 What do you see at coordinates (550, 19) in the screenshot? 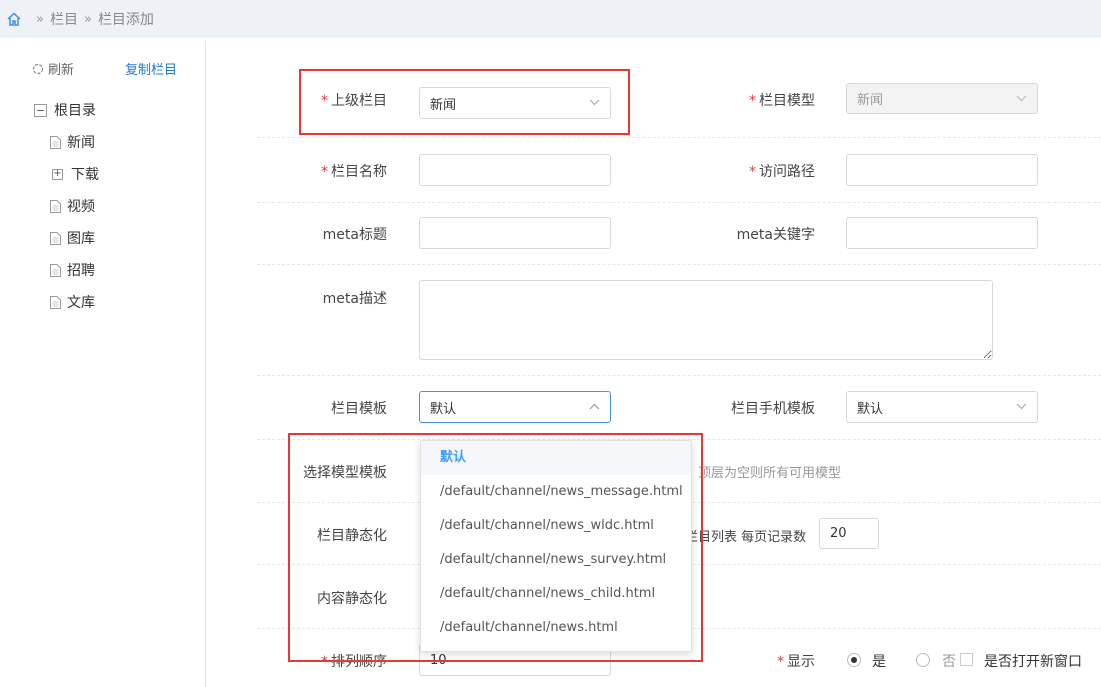
I see `breadcrumb: » 栏目 » 栏目添加` at bounding box center [550, 19].